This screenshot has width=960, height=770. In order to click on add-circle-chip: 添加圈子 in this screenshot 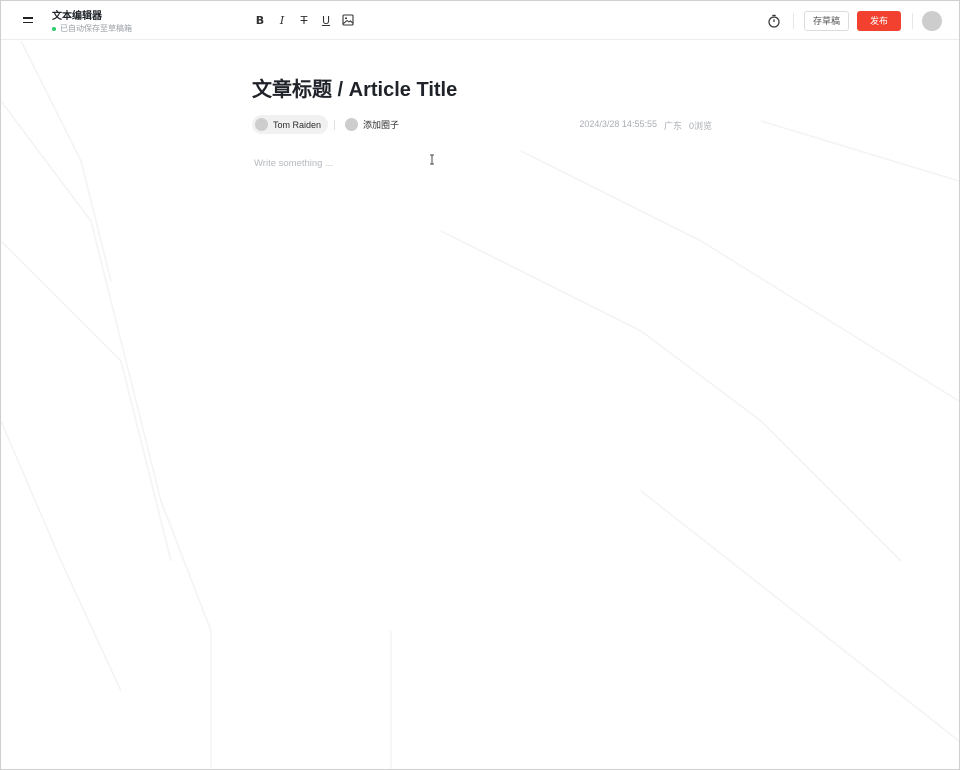, I will do `click(374, 124)`.